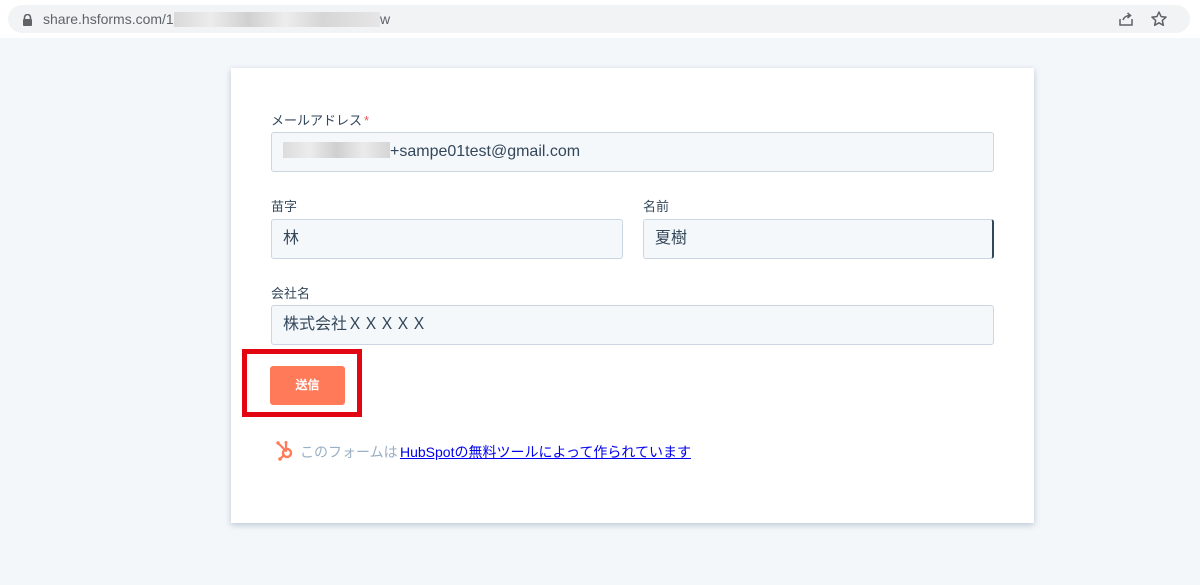 Image resolution: width=1200 pixels, height=585 pixels. I want to click on browser-toolbar: share.hsforms.com/1N w, so click(600, 19).